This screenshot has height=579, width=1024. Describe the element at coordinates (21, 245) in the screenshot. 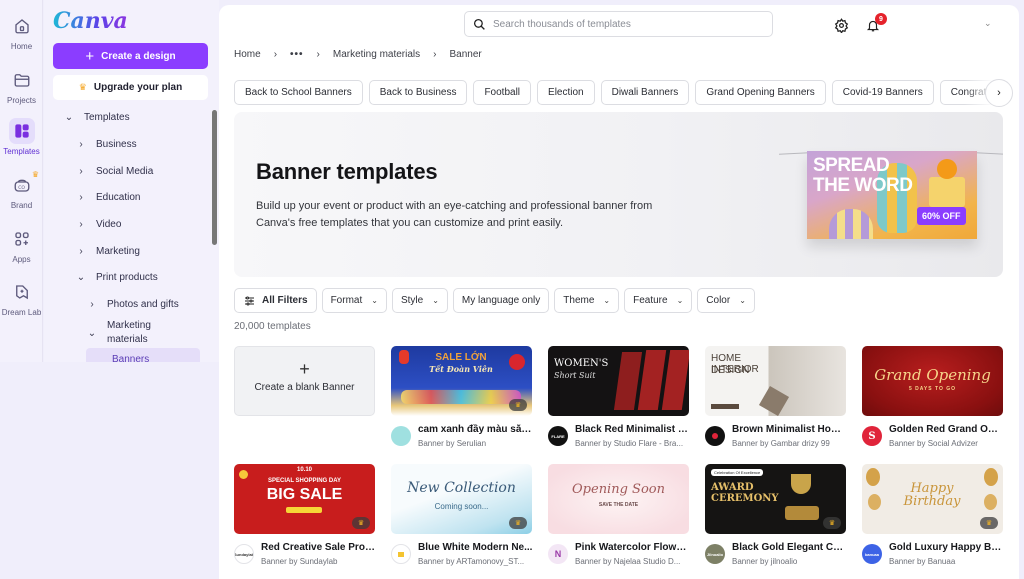

I see `rail-item-apps: Apps` at that location.